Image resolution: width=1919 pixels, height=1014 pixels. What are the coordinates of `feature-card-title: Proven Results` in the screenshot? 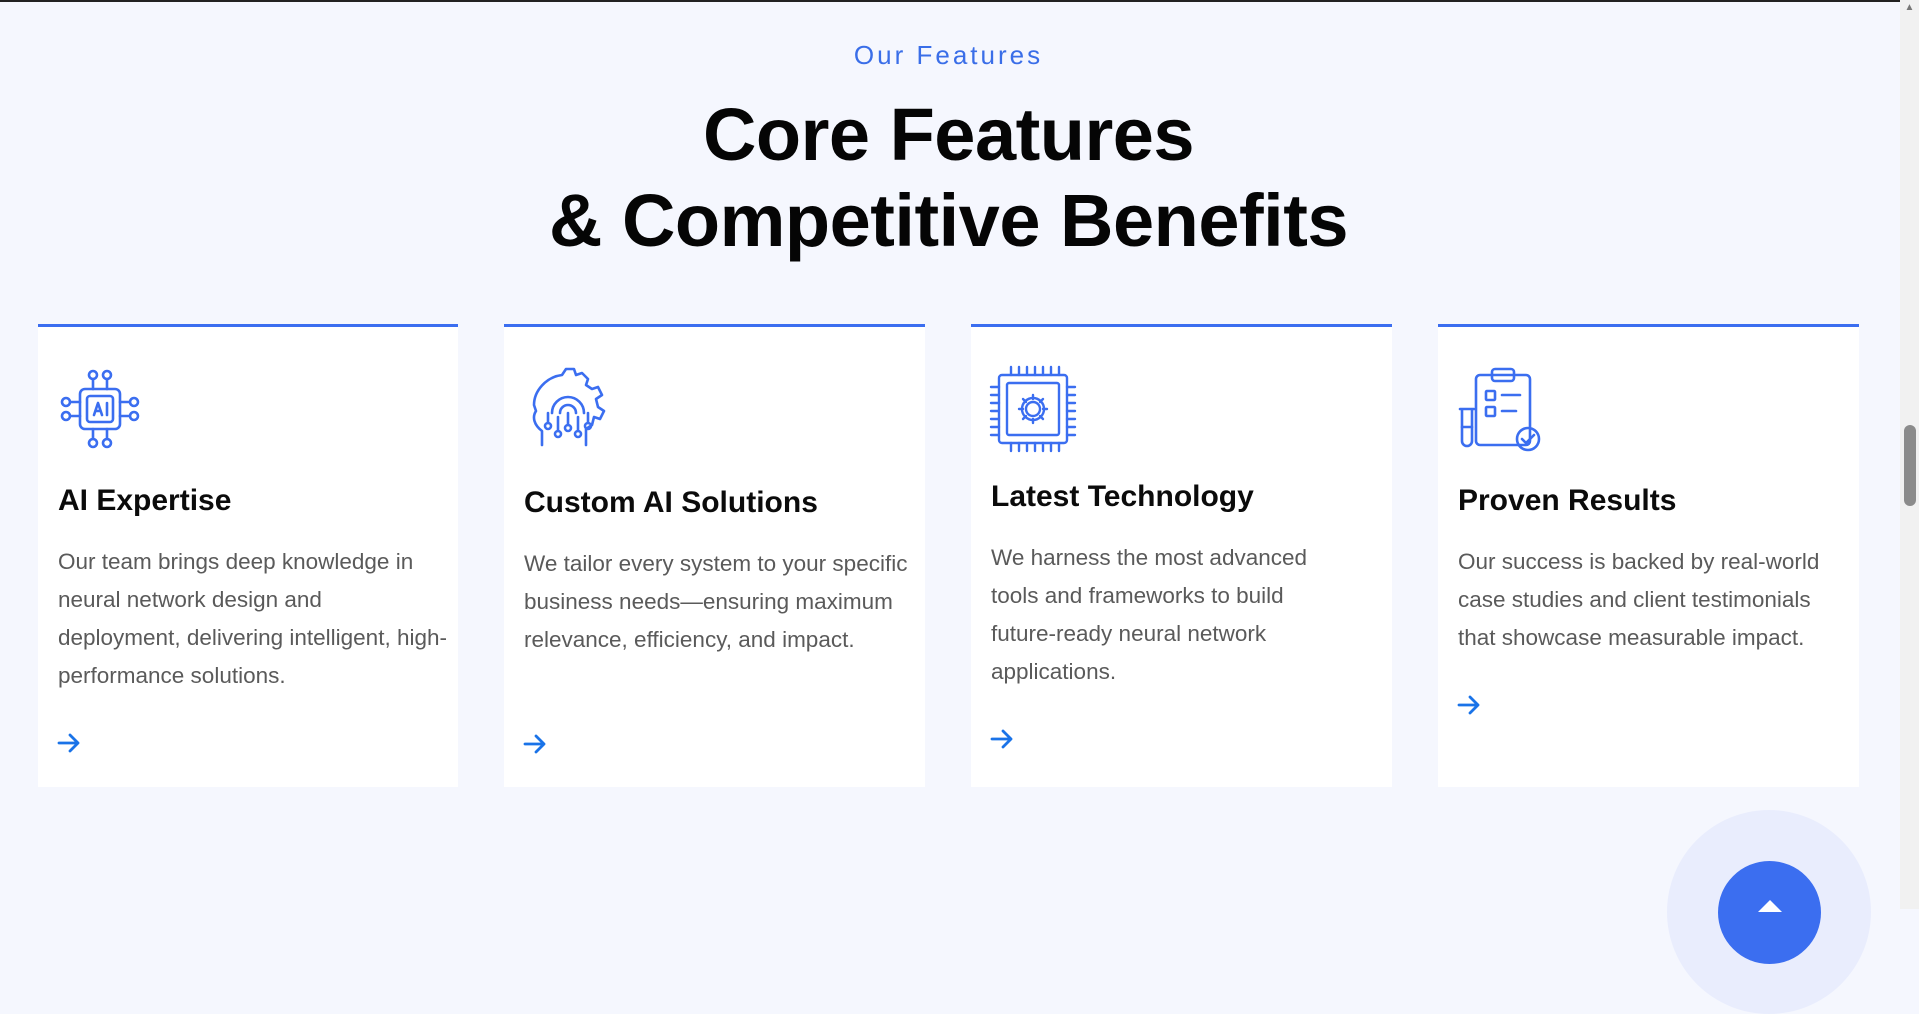 It's located at (1567, 500).